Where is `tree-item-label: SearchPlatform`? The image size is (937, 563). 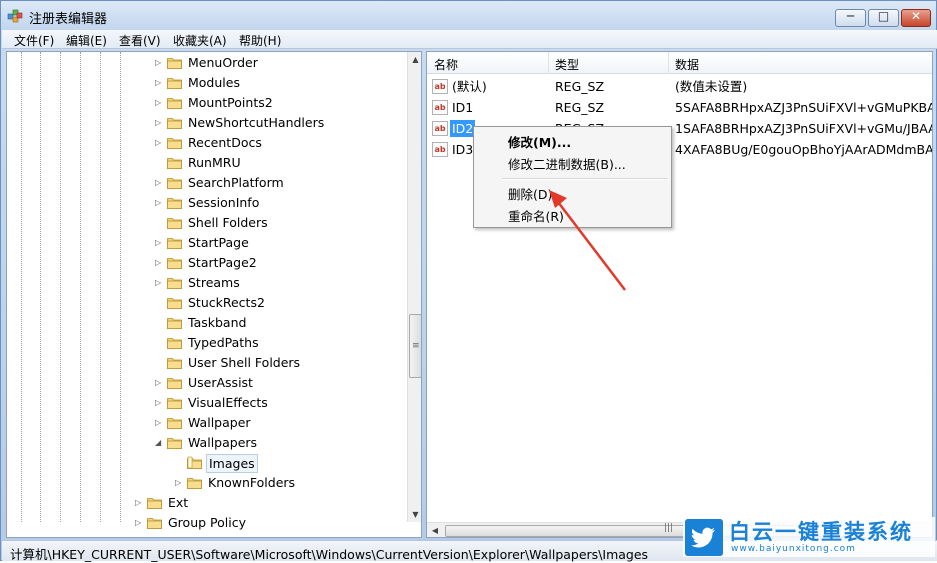
tree-item-label: SearchPlatform is located at coordinates (236, 182).